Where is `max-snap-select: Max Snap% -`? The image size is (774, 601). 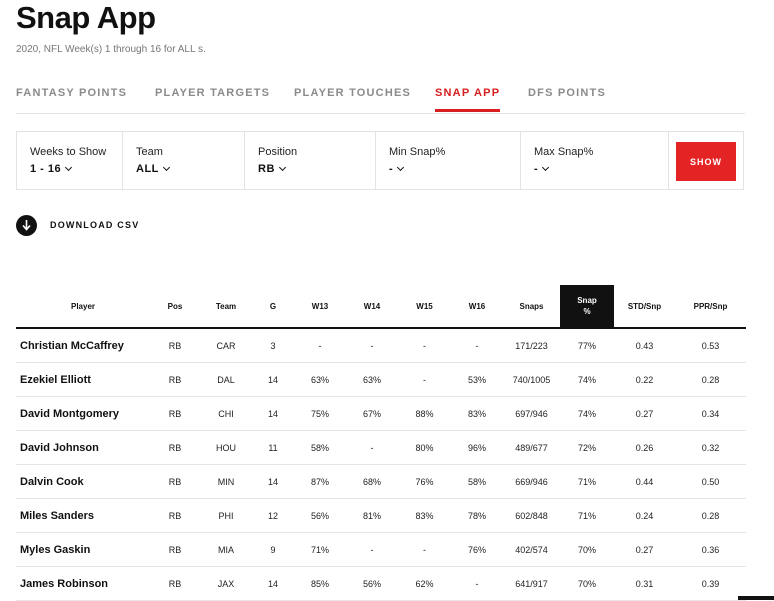
max-snap-select: Max Snap% - is located at coordinates (595, 160).